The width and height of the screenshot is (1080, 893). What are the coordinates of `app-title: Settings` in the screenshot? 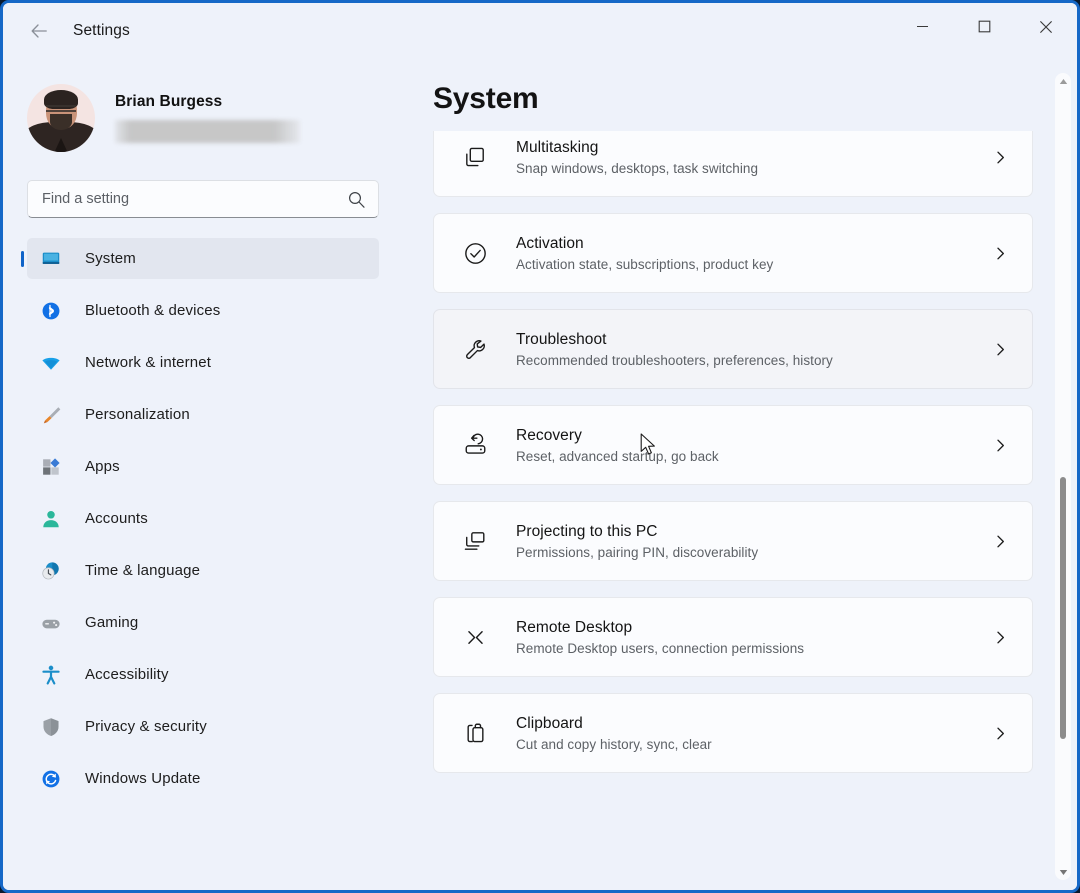 It's located at (101, 30).